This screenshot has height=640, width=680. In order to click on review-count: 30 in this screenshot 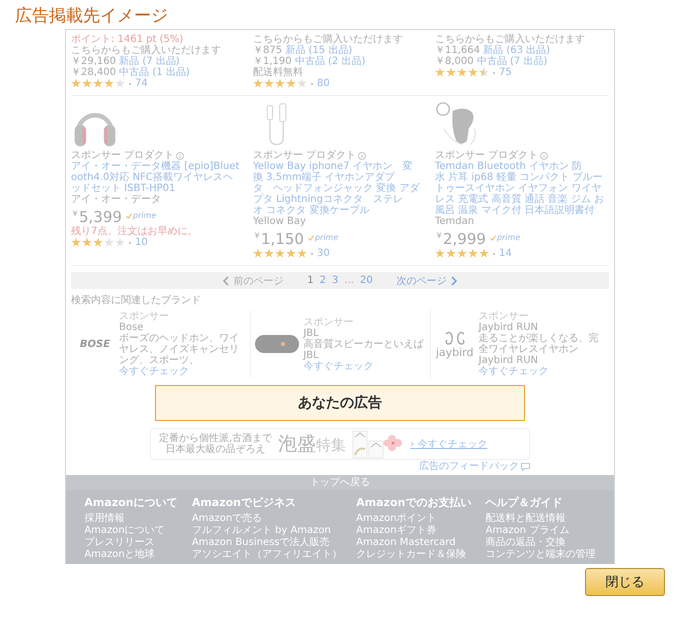, I will do `click(323, 253)`.